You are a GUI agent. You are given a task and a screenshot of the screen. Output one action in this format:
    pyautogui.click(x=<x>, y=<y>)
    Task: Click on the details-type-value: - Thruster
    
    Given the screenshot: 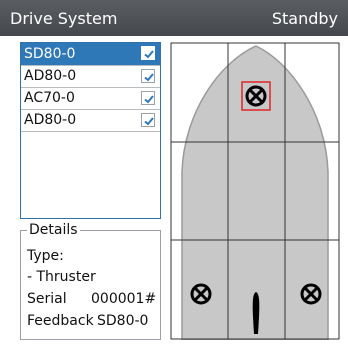 What is the action you would take?
    pyautogui.click(x=61, y=277)
    